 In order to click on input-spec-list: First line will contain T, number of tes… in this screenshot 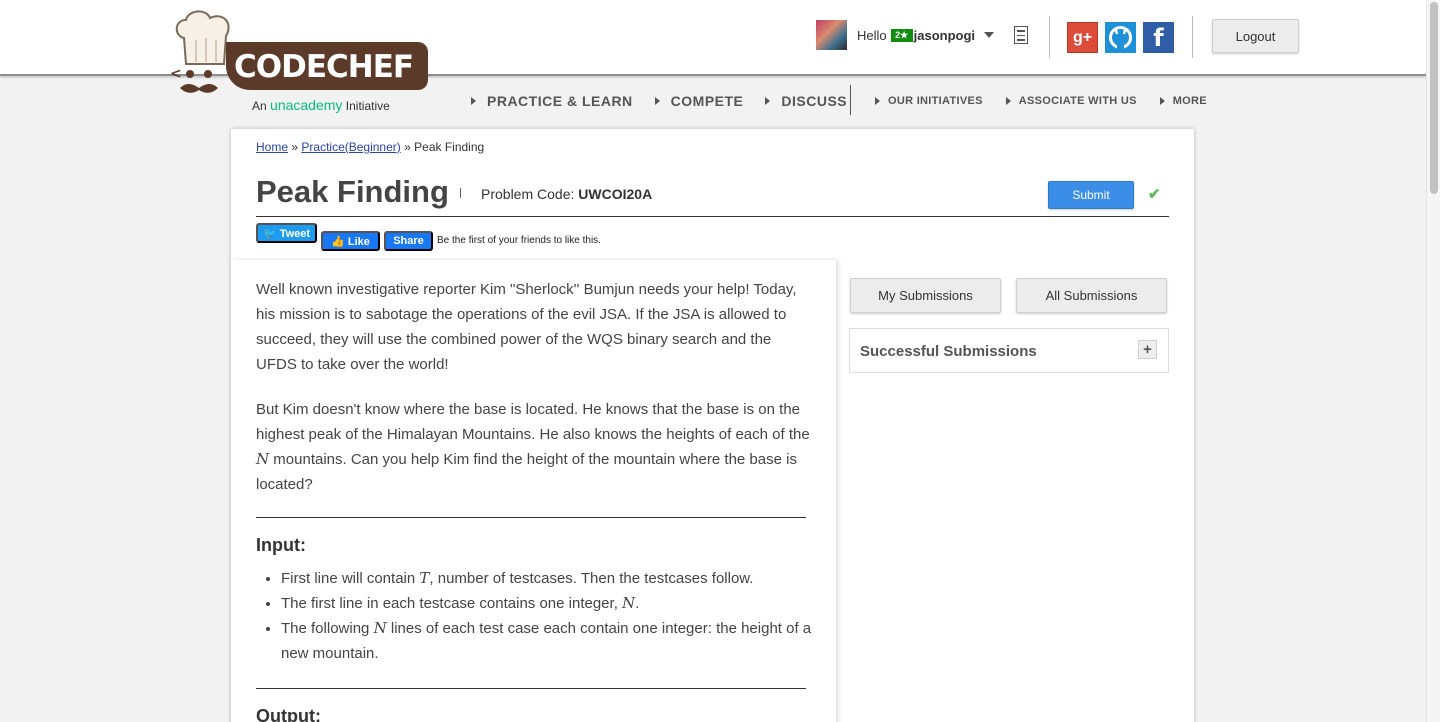, I will do `click(534, 616)`.